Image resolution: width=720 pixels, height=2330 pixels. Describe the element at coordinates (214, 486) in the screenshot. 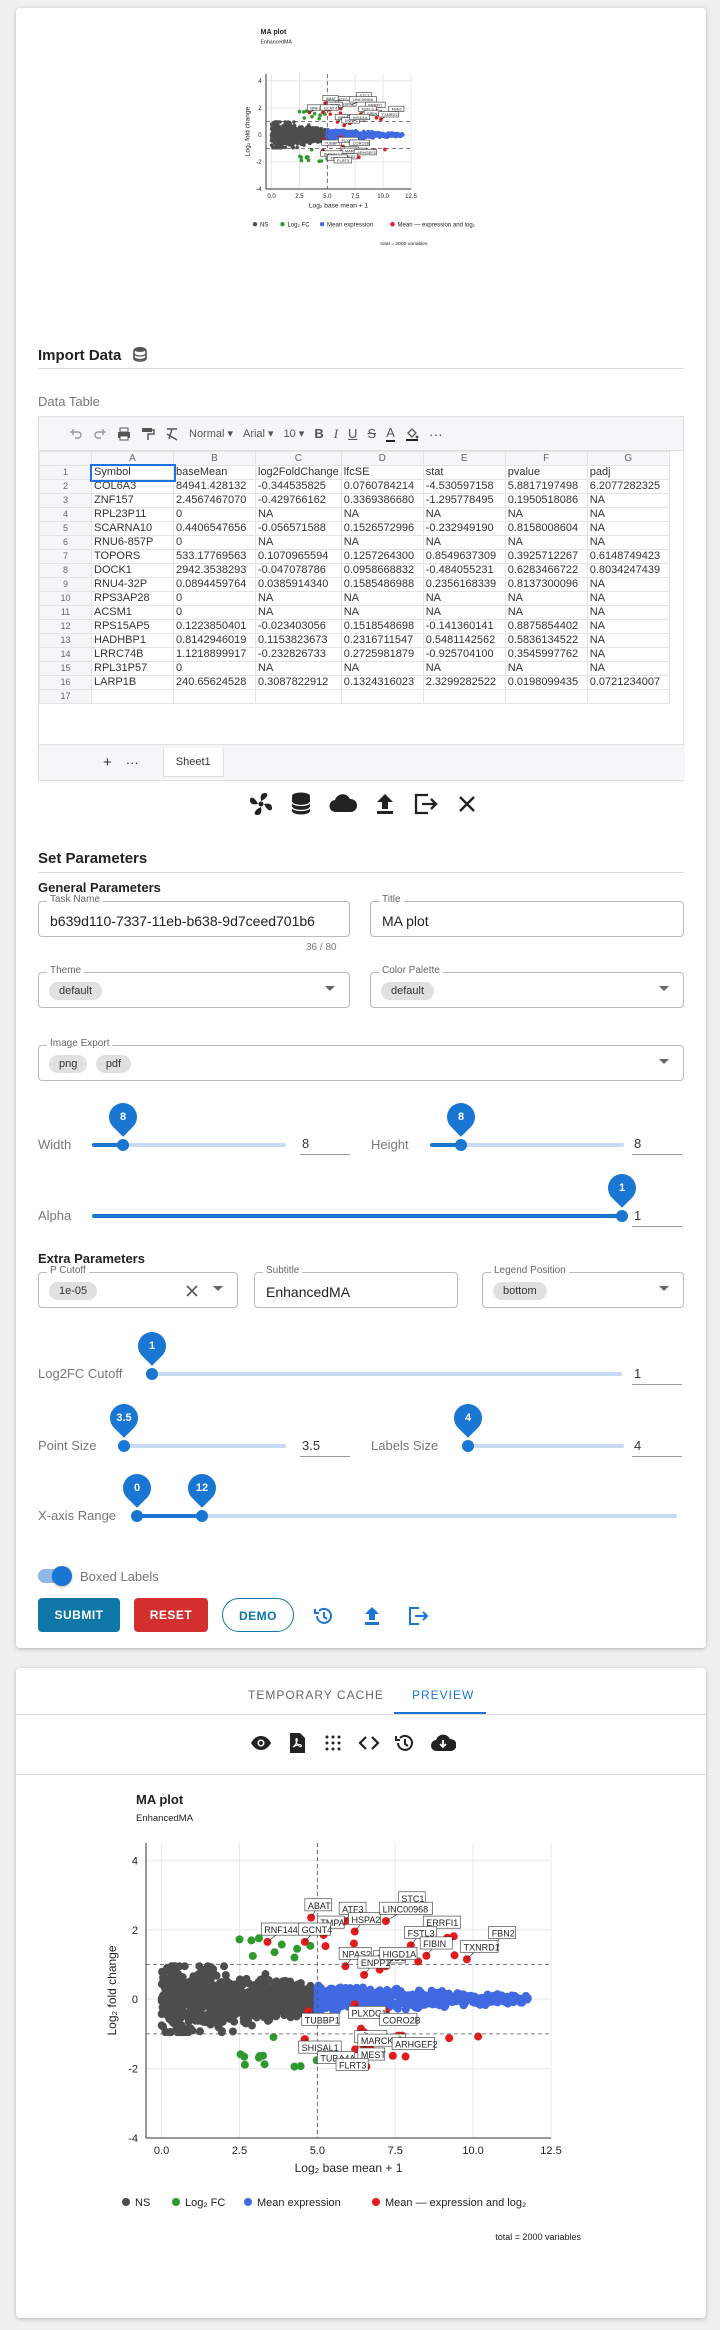

I see `table-cell: 84941.428132` at that location.